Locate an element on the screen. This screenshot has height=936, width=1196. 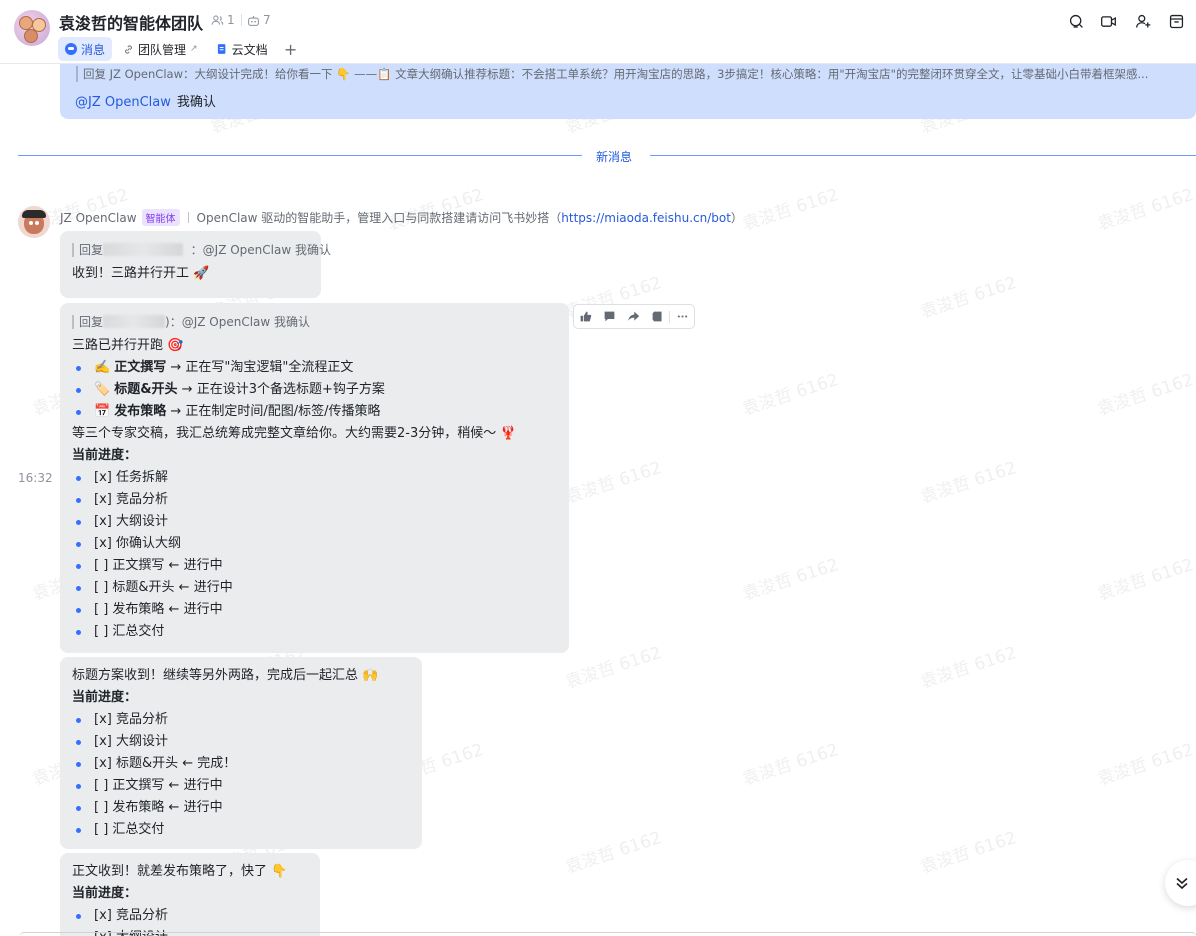
bot-count: 7 is located at coordinates (259, 20).